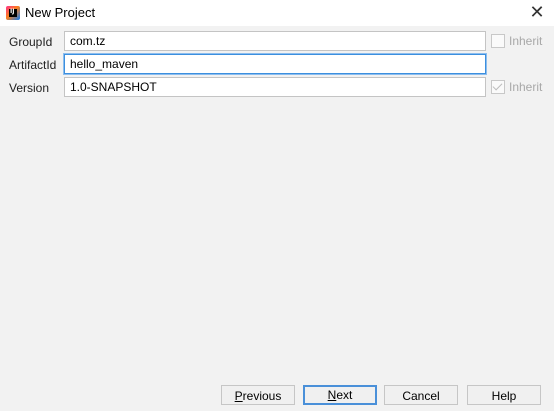  I want to click on close-icon: ✕, so click(537, 13).